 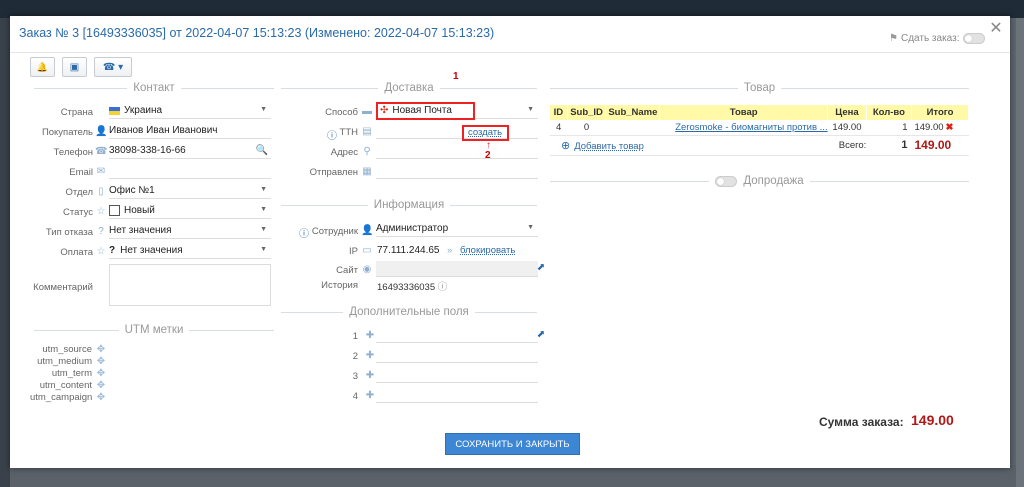 What do you see at coordinates (67, 132) in the screenshot?
I see `buyer-label: Покупатель` at bounding box center [67, 132].